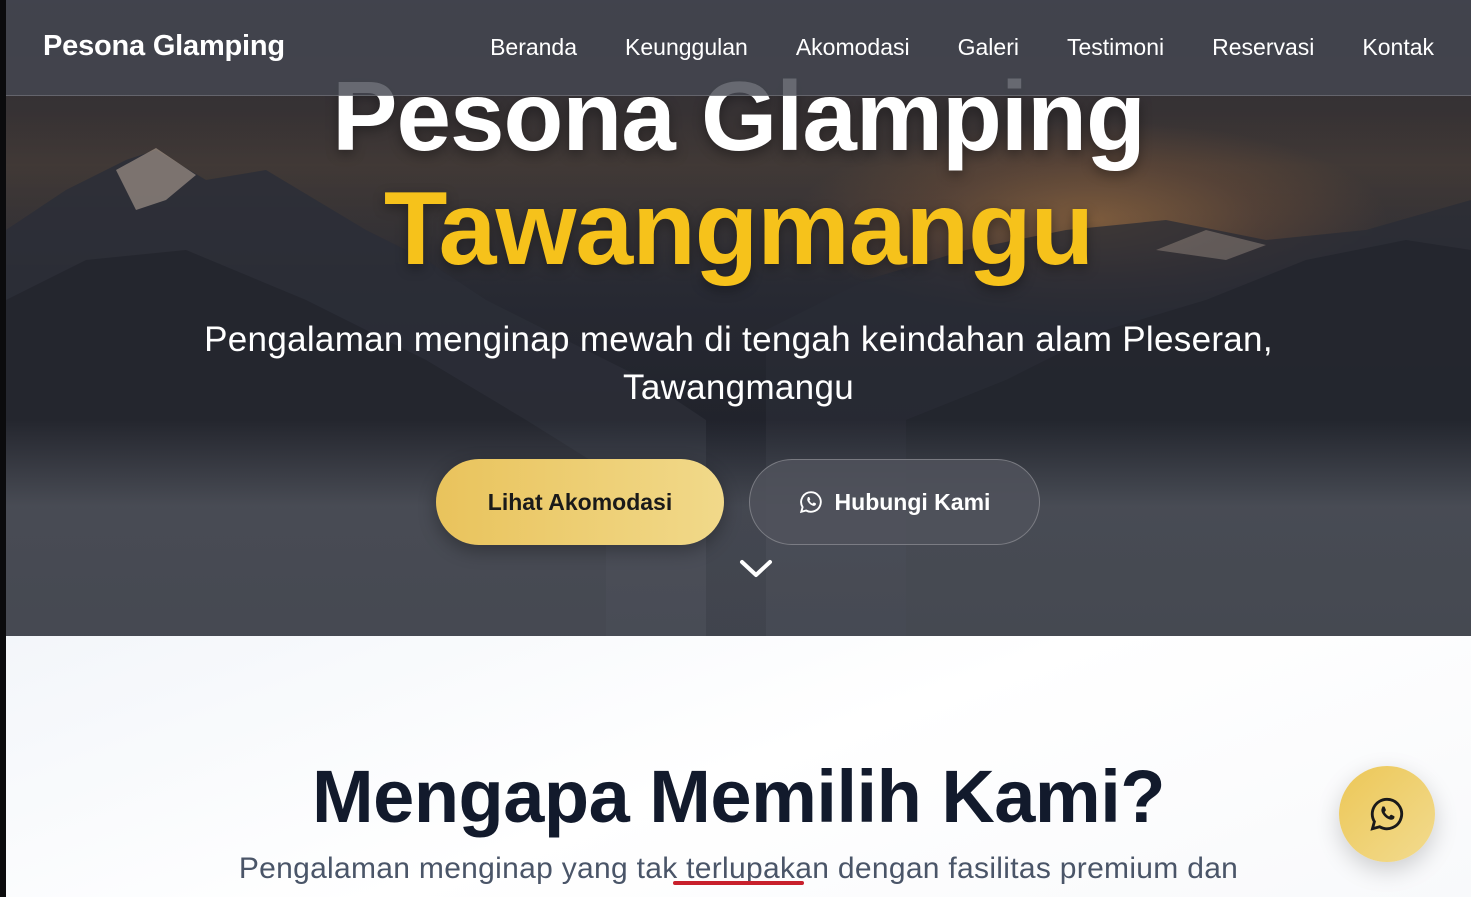 The width and height of the screenshot is (1471, 897). Describe the element at coordinates (738, 883) in the screenshot. I see `spellcheck-underline` at that location.